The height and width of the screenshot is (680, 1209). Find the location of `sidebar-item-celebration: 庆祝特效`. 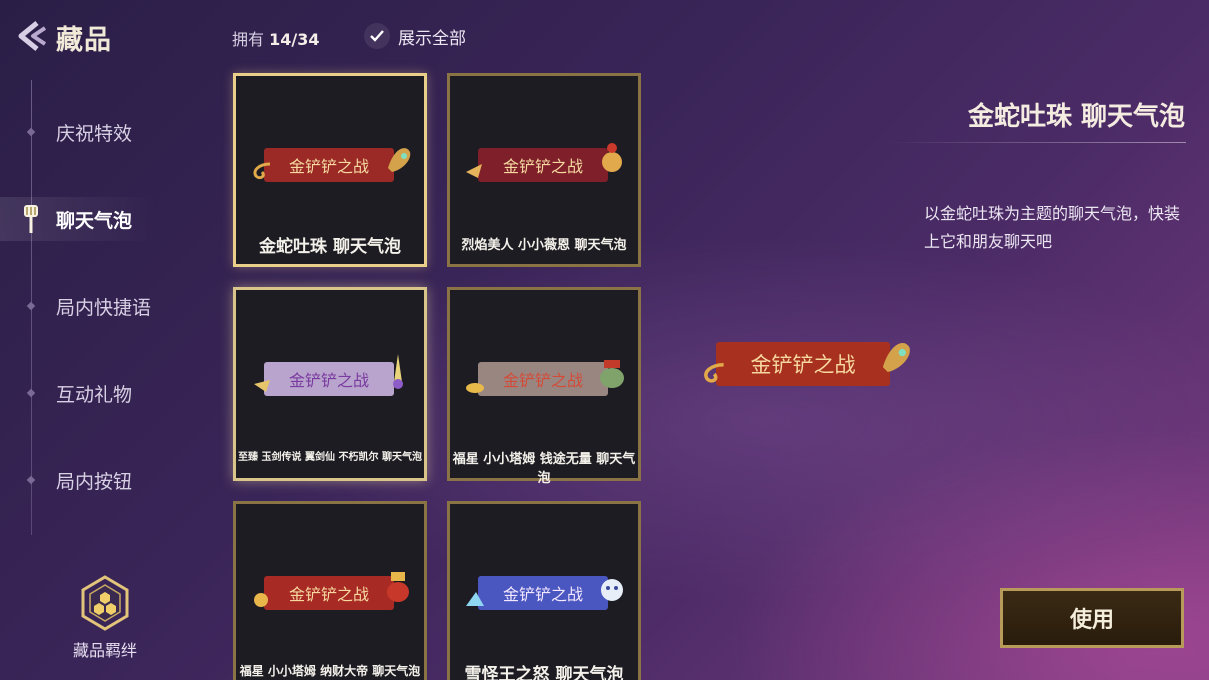

sidebar-item-celebration: 庆祝特效 is located at coordinates (105, 132).